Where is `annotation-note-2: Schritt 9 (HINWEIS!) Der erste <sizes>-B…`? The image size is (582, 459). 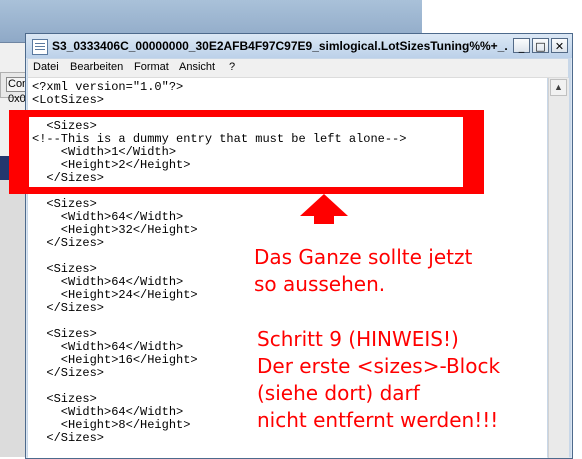 annotation-note-2: Schritt 9 (HINWEIS!) Der erste <sizes>-B… is located at coordinates (379, 379).